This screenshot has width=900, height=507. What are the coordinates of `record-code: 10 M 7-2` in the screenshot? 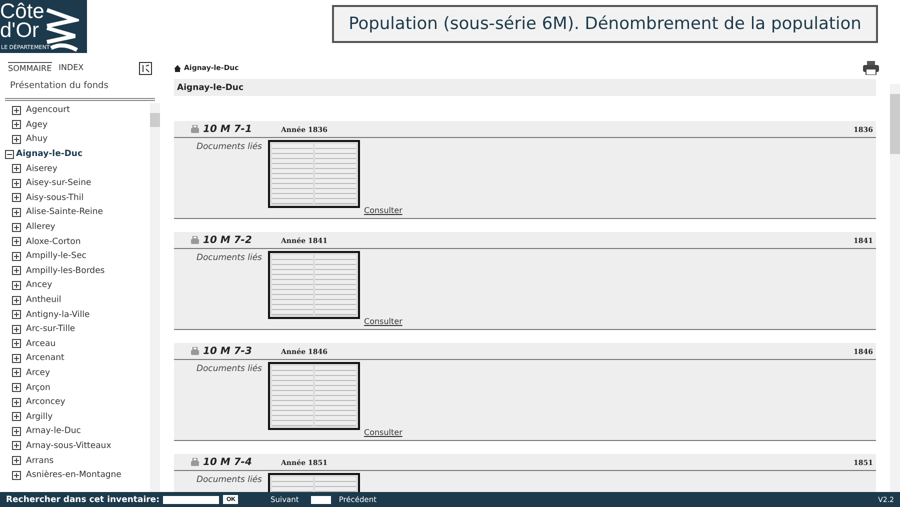 It's located at (240, 240).